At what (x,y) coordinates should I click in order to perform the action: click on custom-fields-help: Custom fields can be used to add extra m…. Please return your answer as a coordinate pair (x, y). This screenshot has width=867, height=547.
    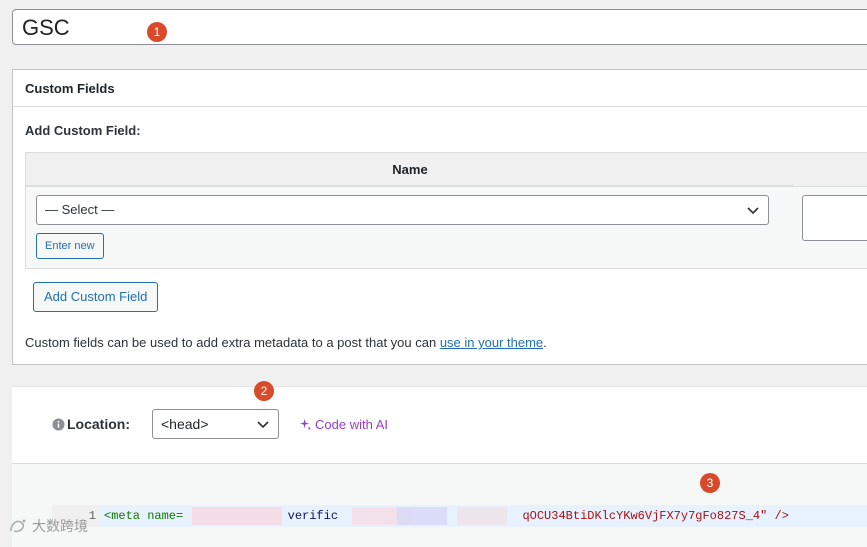
    Looking at the image, I should click on (286, 342).